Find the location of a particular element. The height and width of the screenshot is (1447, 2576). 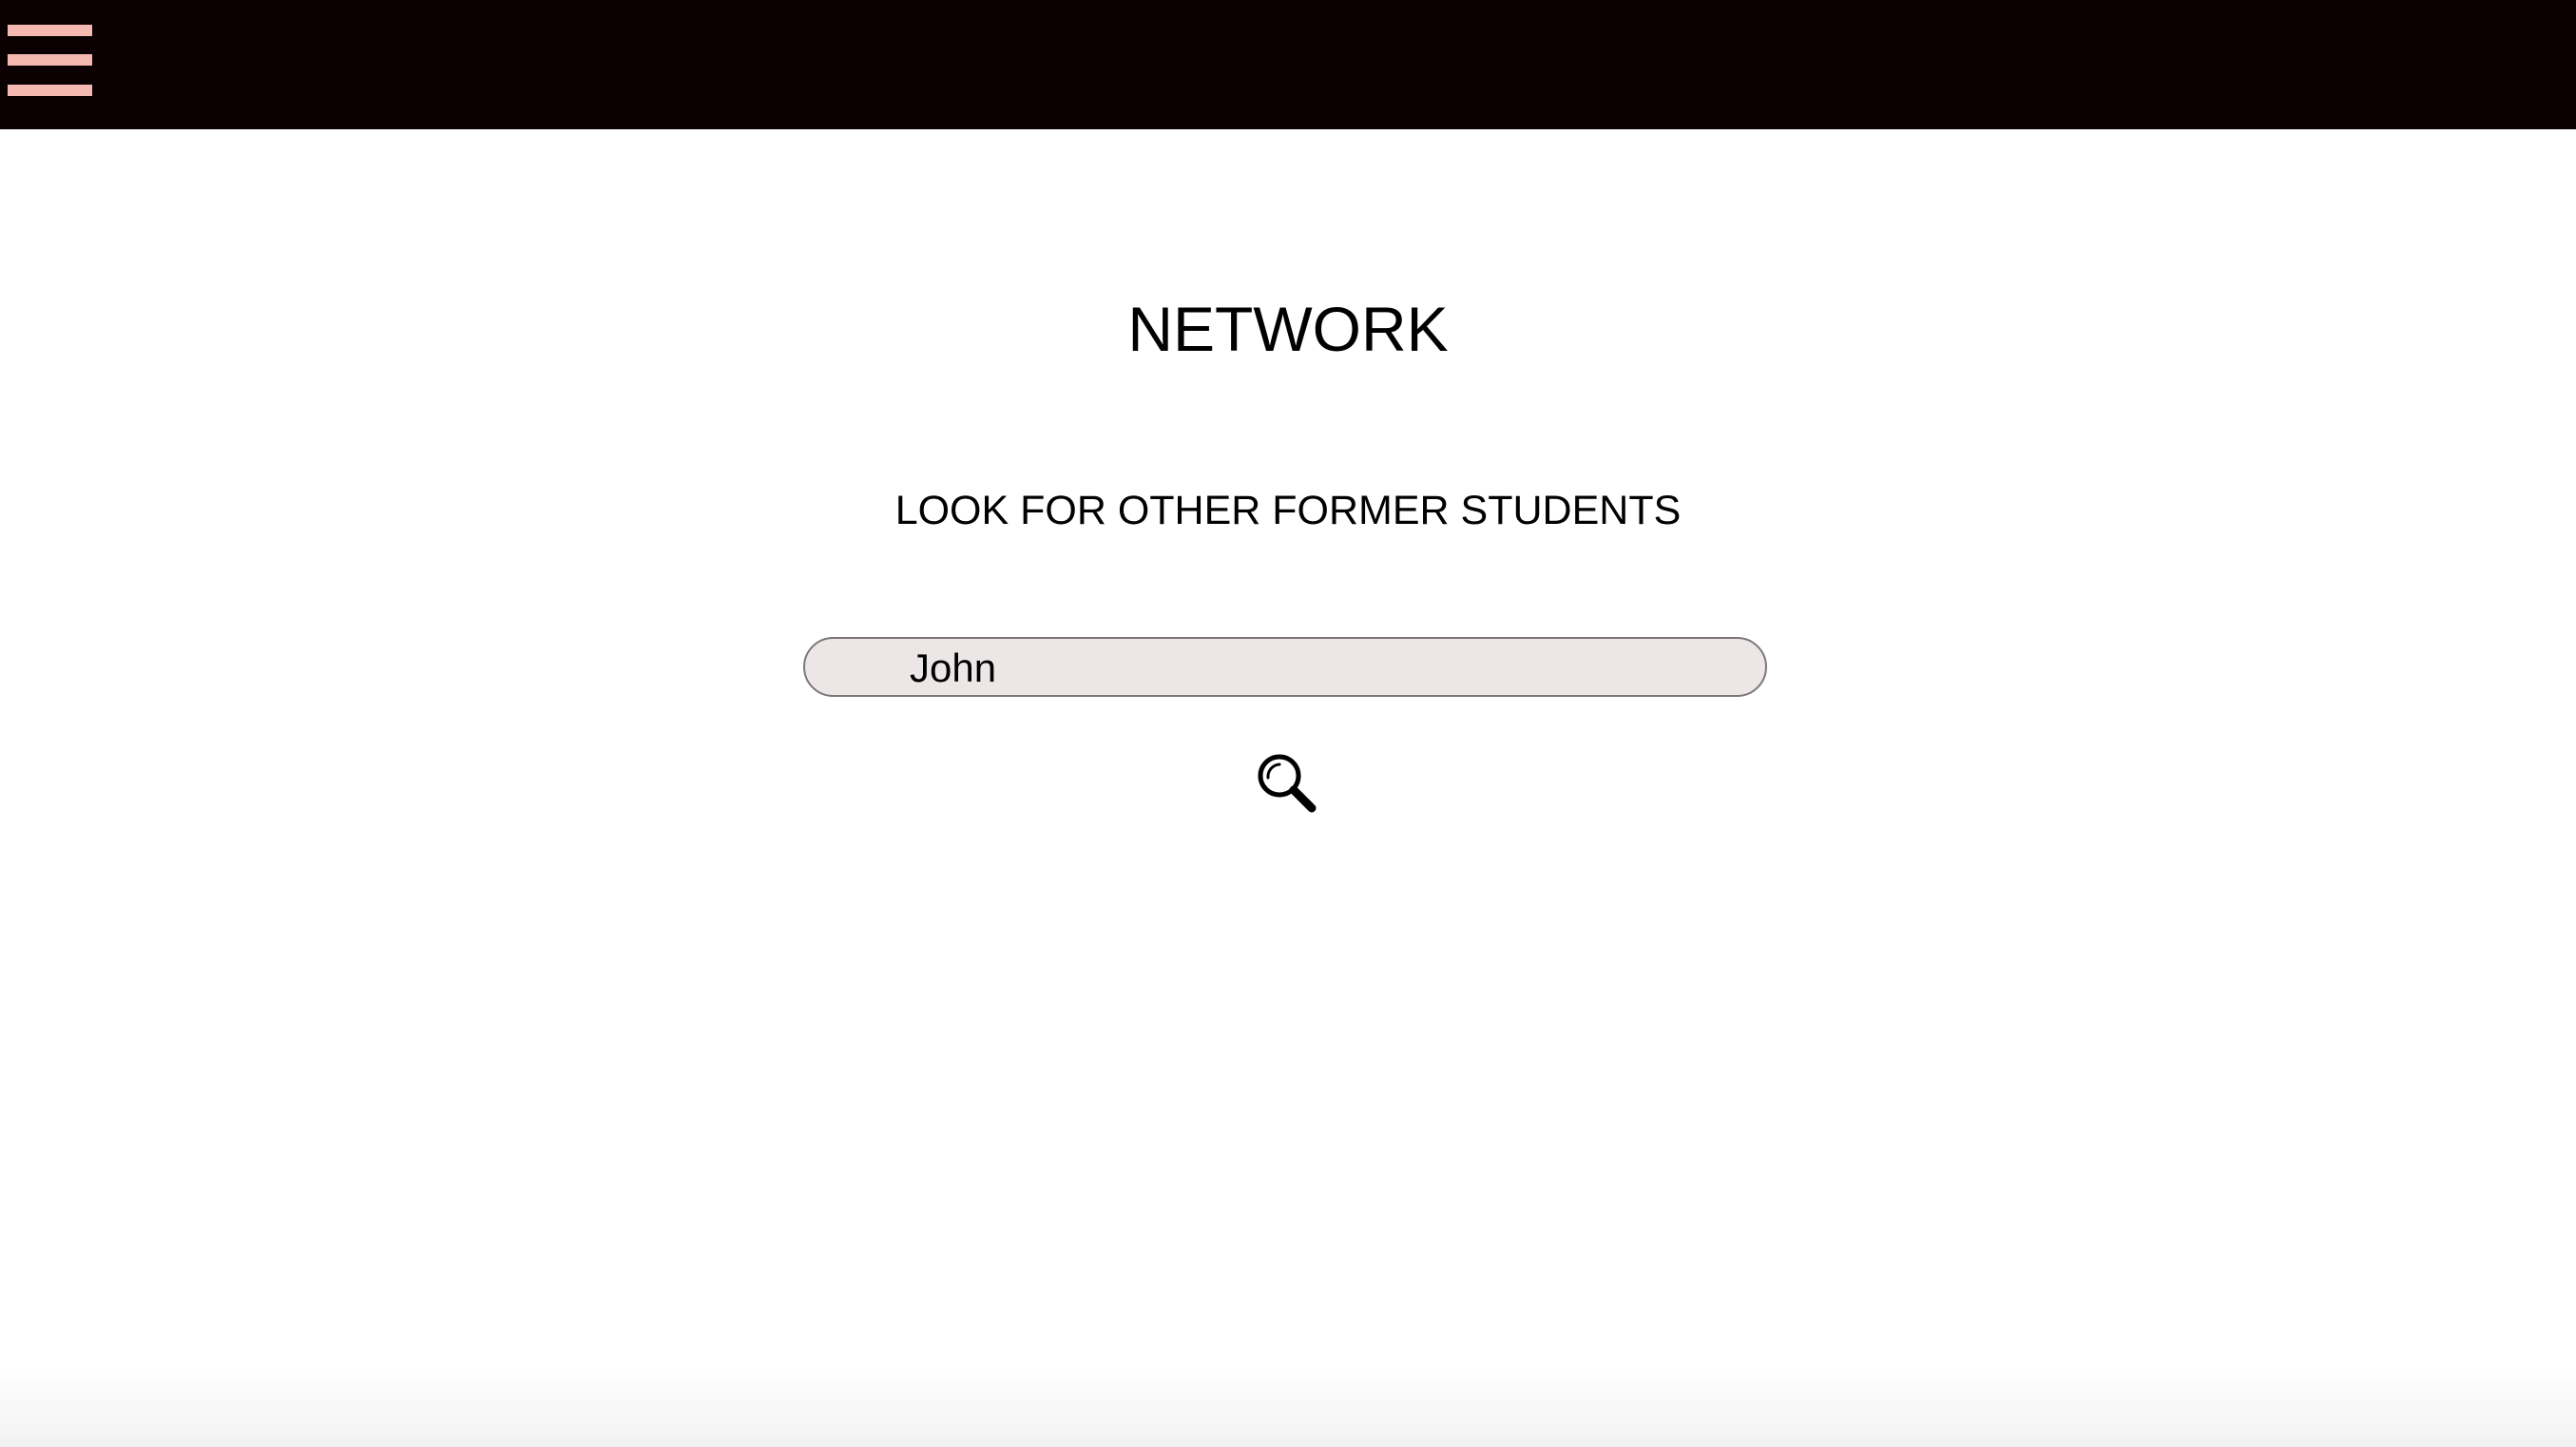

hamburger-menu-icon-bar-middle is located at coordinates (50, 60).